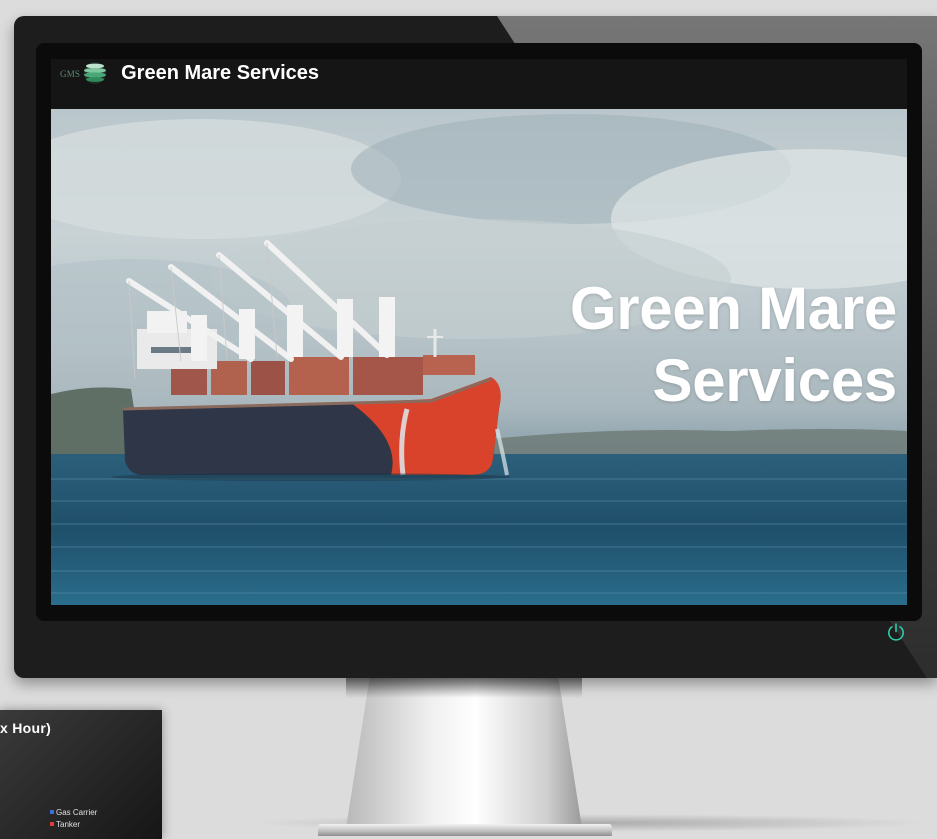 The image size is (937, 839). I want to click on chart-title-fragment: x Hour), so click(26, 728).